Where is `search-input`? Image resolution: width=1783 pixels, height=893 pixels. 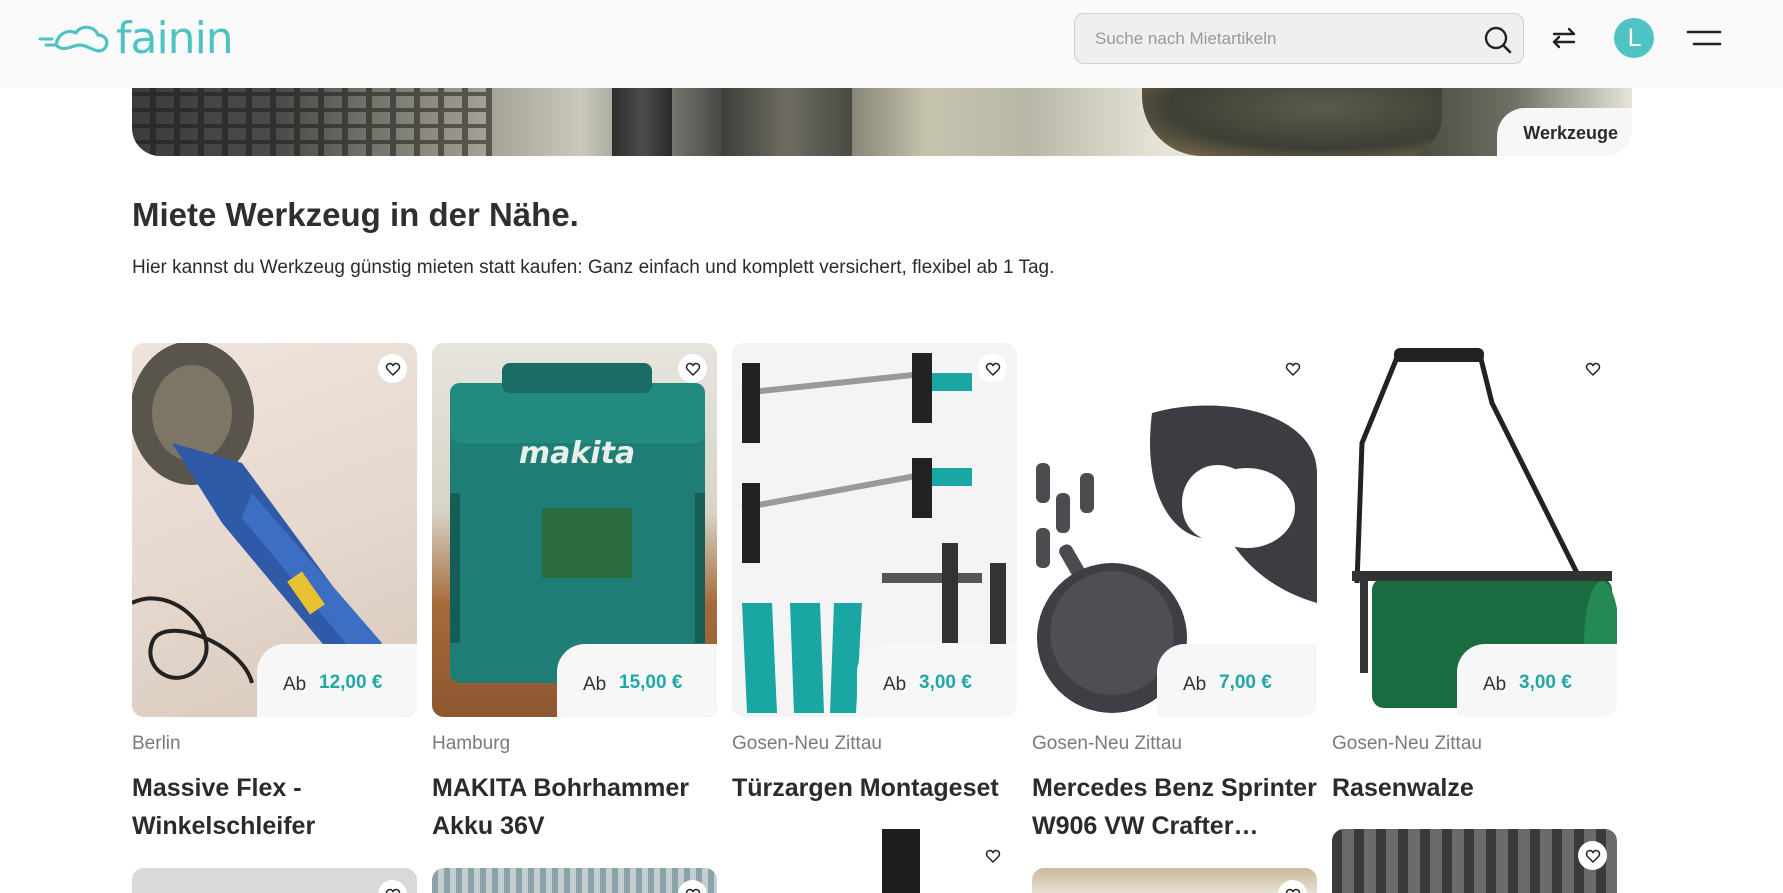 search-input is located at coordinates (1275, 39).